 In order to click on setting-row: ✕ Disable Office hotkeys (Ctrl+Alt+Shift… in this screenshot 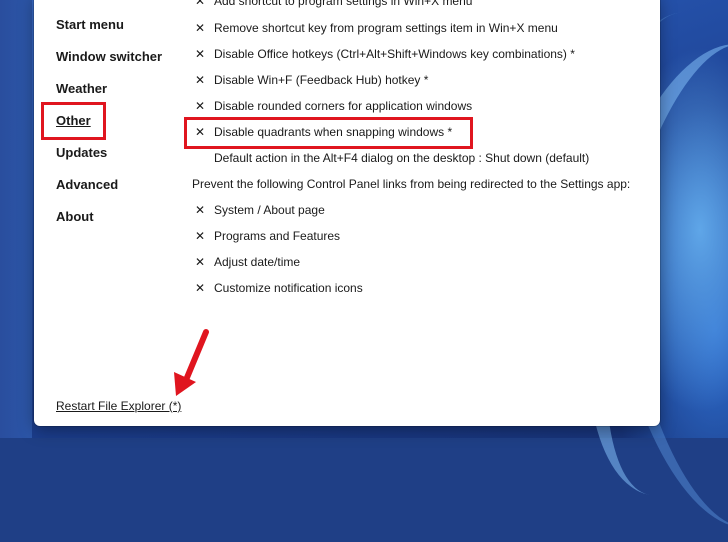, I will do `click(384, 54)`.